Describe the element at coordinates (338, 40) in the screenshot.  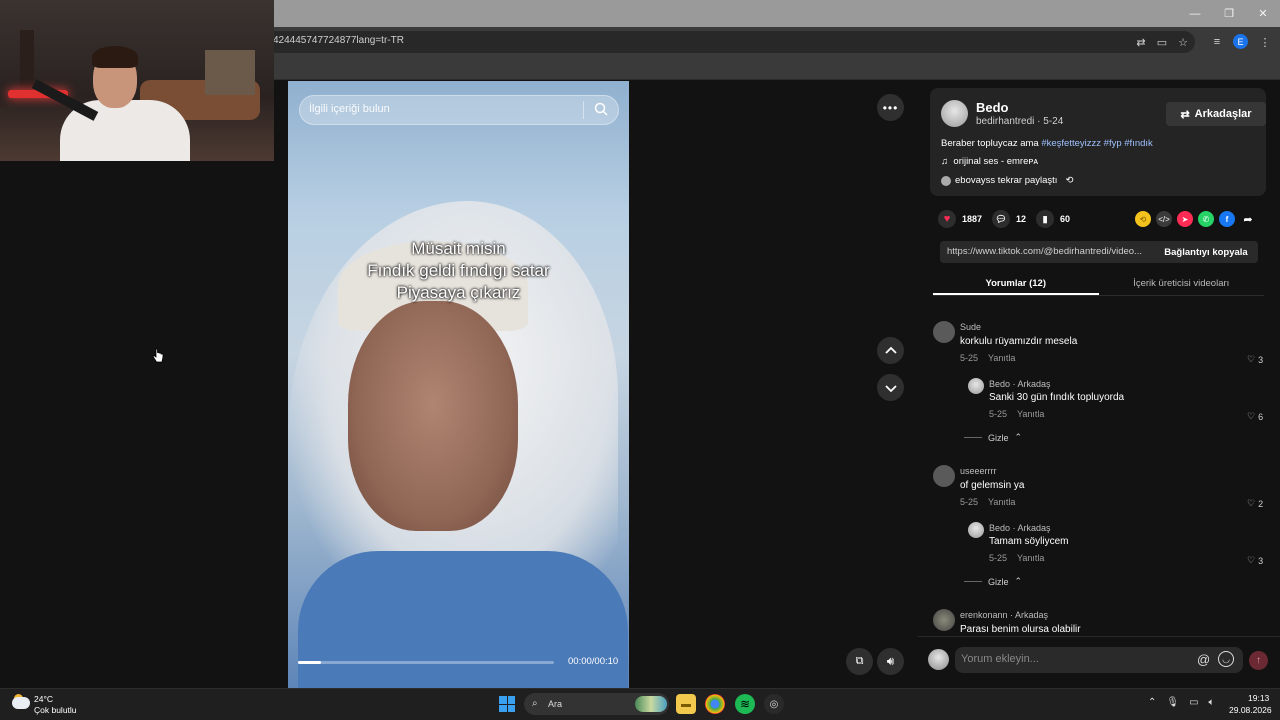
I see `url-text: 424445747724877lang=tr-TR` at that location.